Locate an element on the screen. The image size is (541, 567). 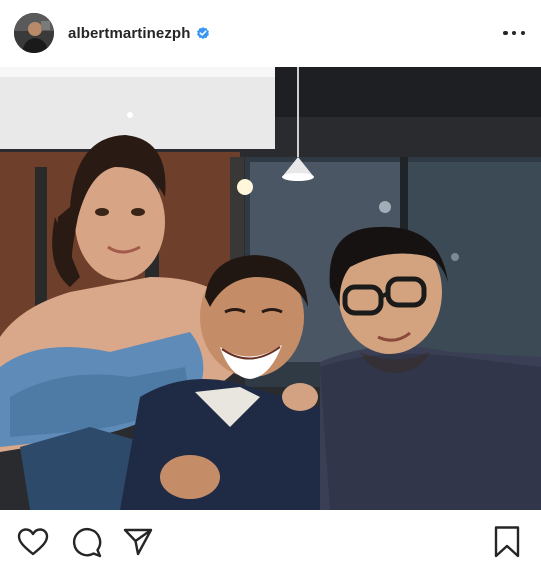
avatar-image is located at coordinates (34, 33).